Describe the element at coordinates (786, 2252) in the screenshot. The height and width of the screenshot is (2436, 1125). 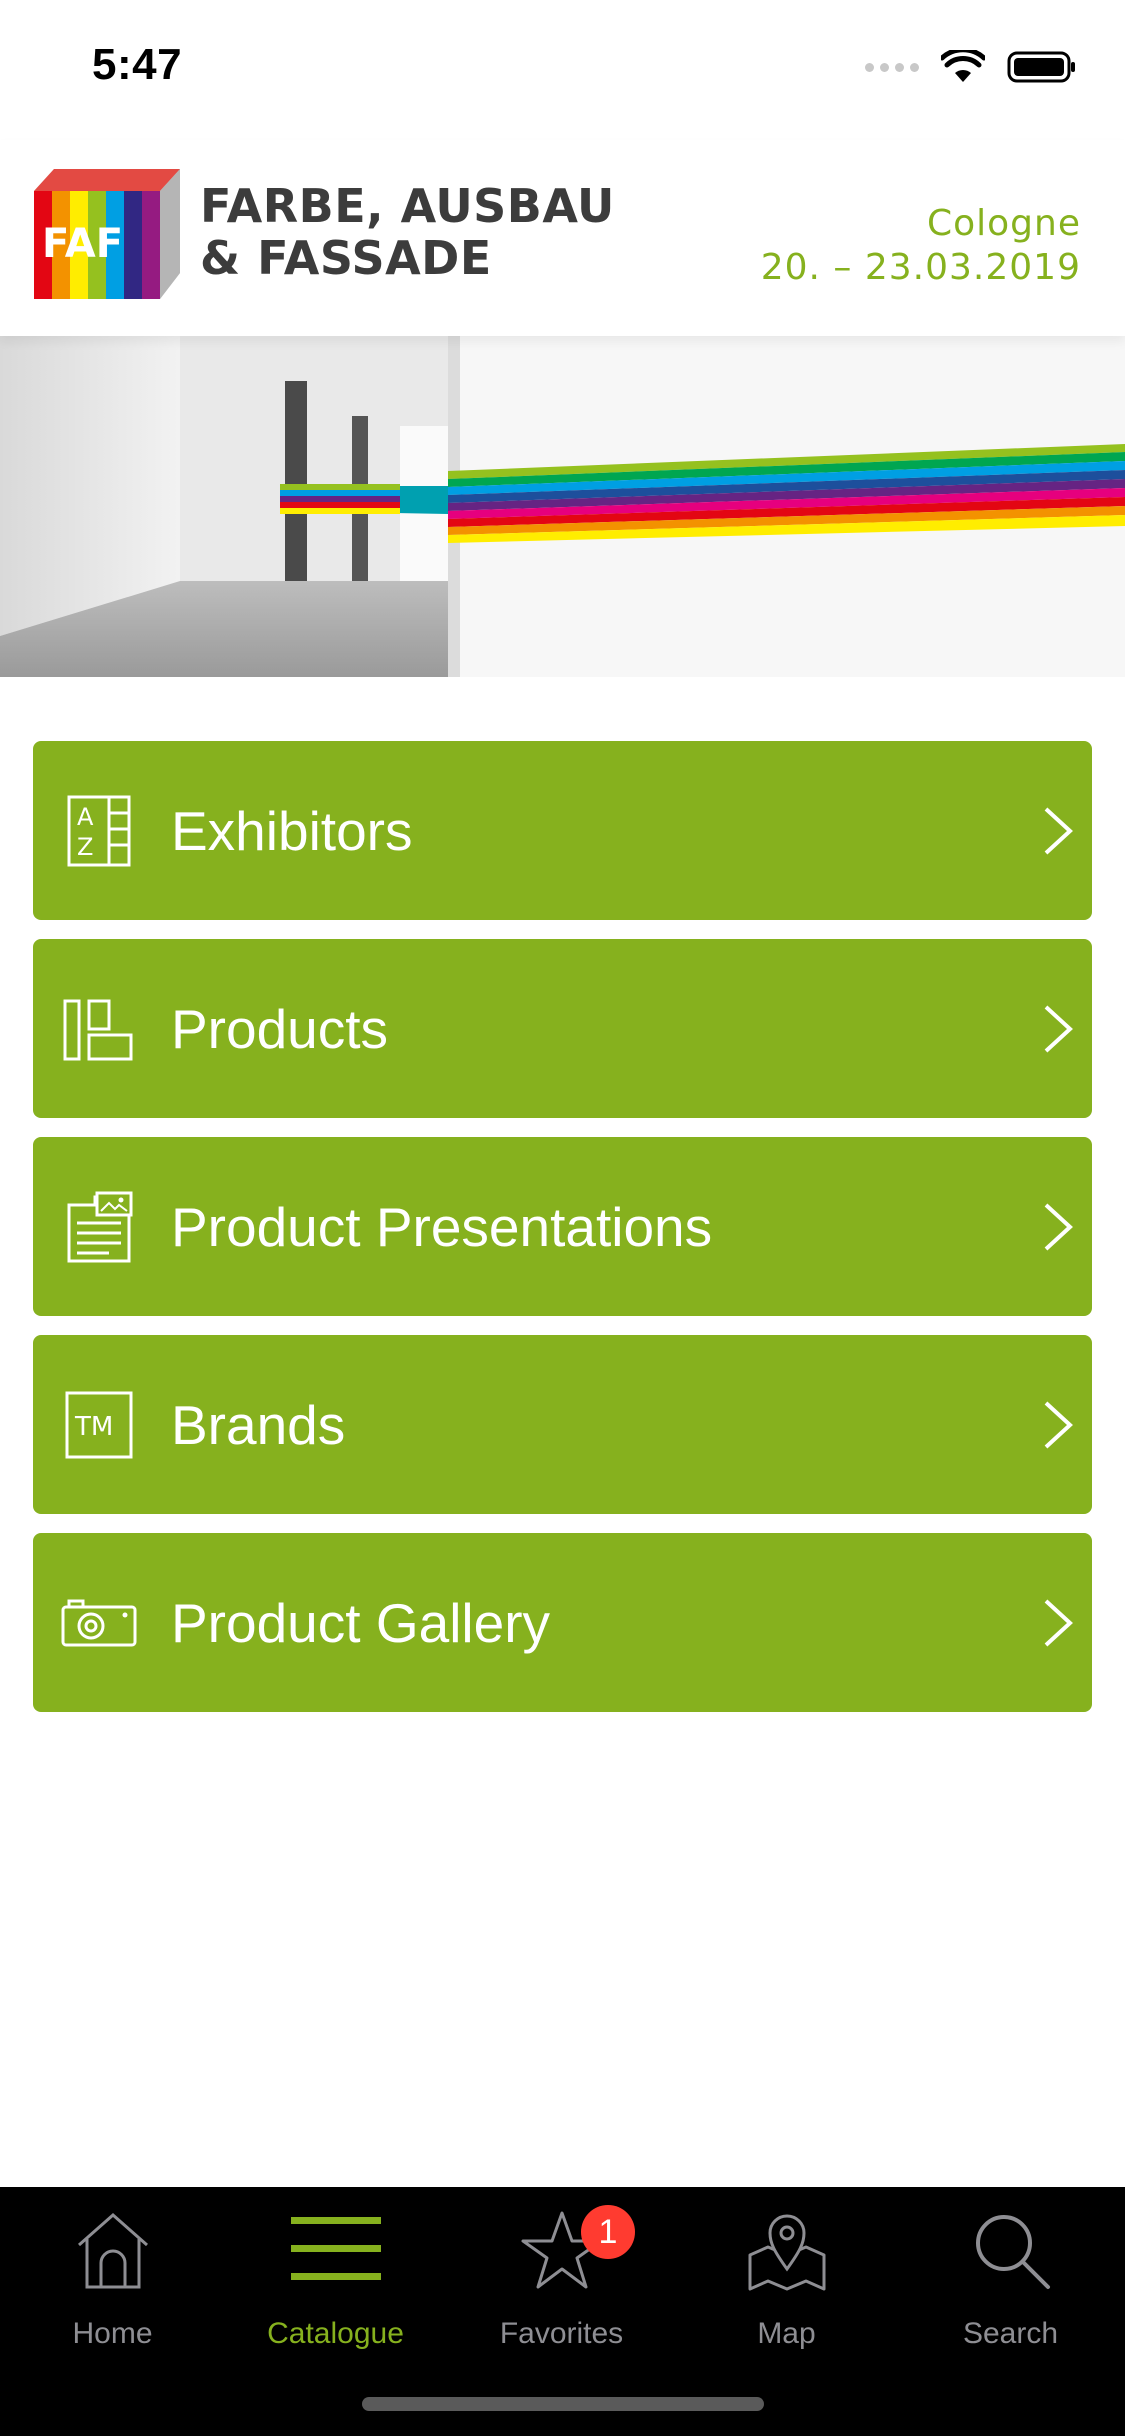
I see `map-icon` at that location.